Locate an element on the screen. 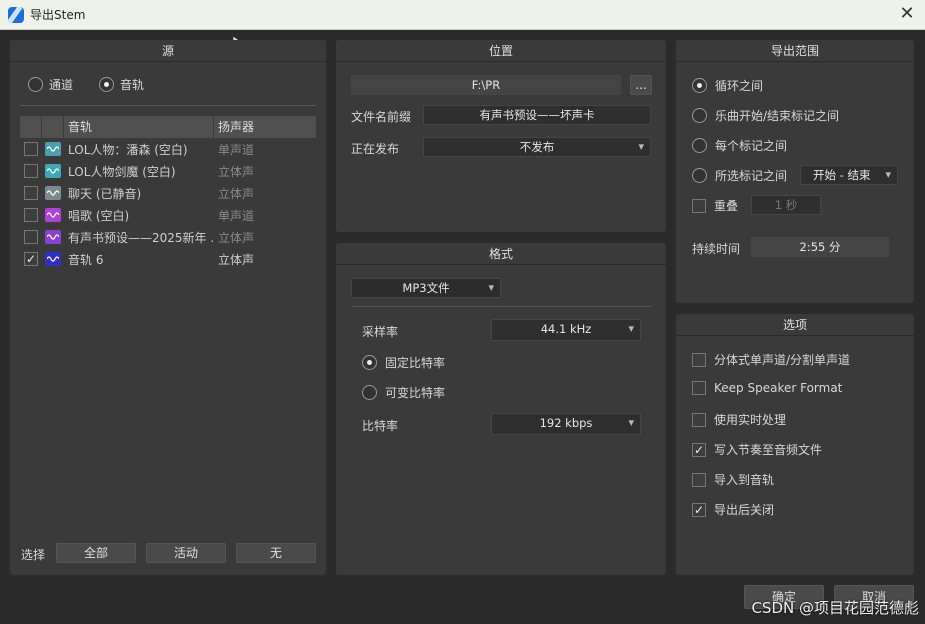 This screenshot has width=925, height=624. duration-label: 持续时间 is located at coordinates (716, 249).